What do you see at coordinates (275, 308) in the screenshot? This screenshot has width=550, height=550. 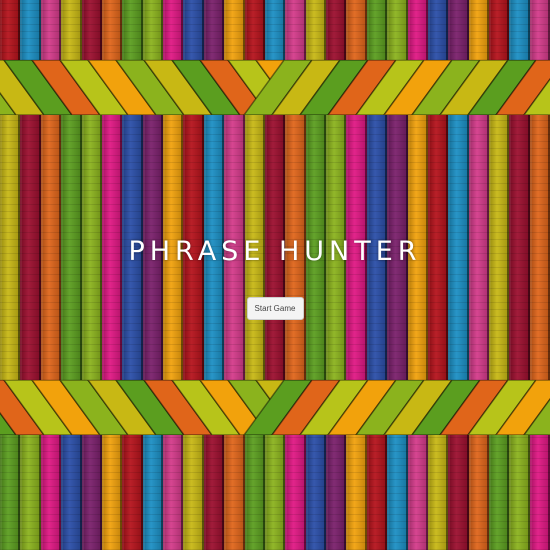 I see `start-game-button: Start Game` at bounding box center [275, 308].